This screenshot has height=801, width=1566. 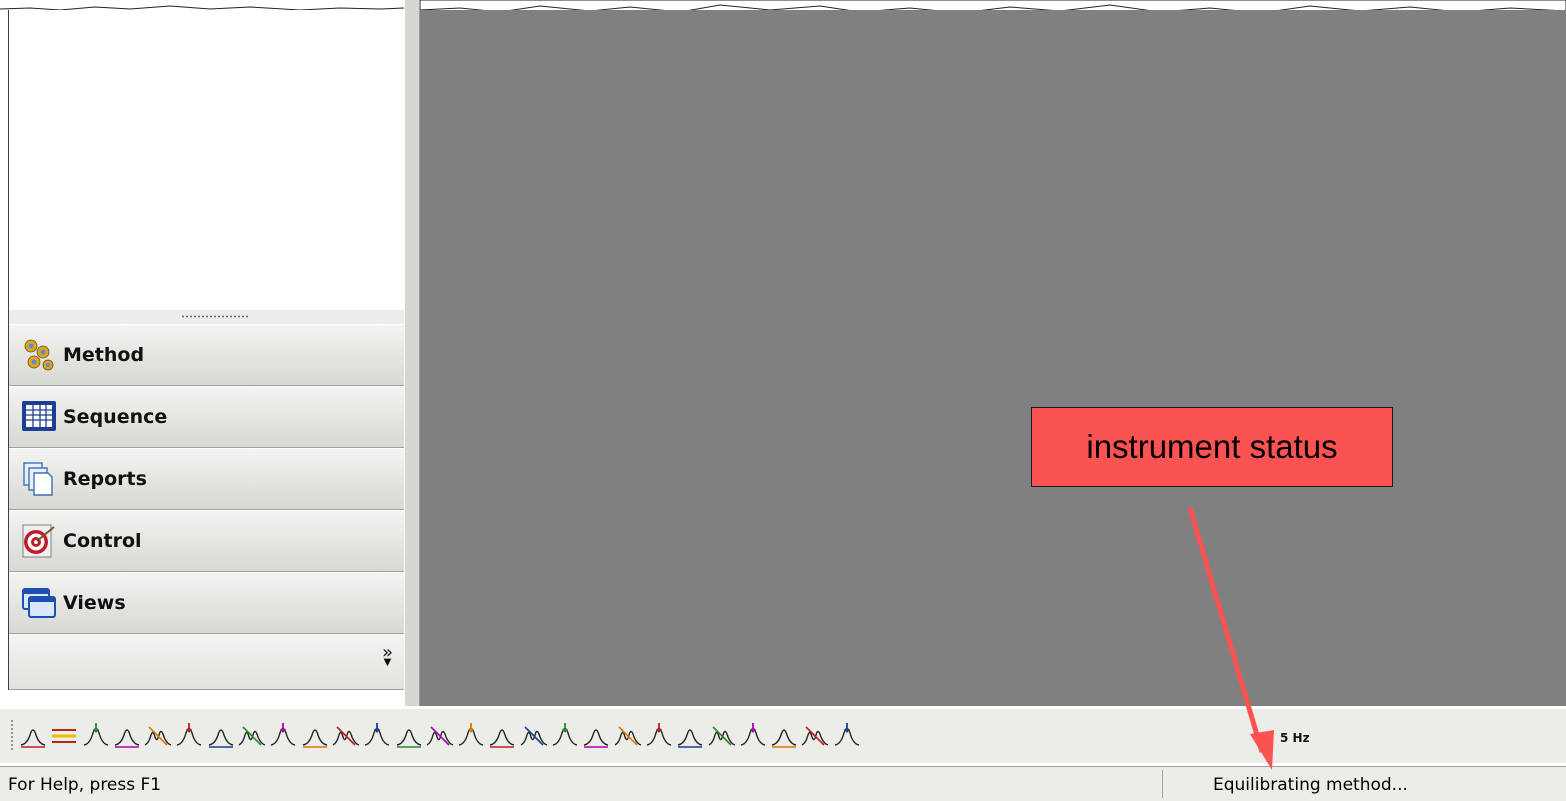 I want to click on help-hint-text: For Help, press F1, so click(x=85, y=785).